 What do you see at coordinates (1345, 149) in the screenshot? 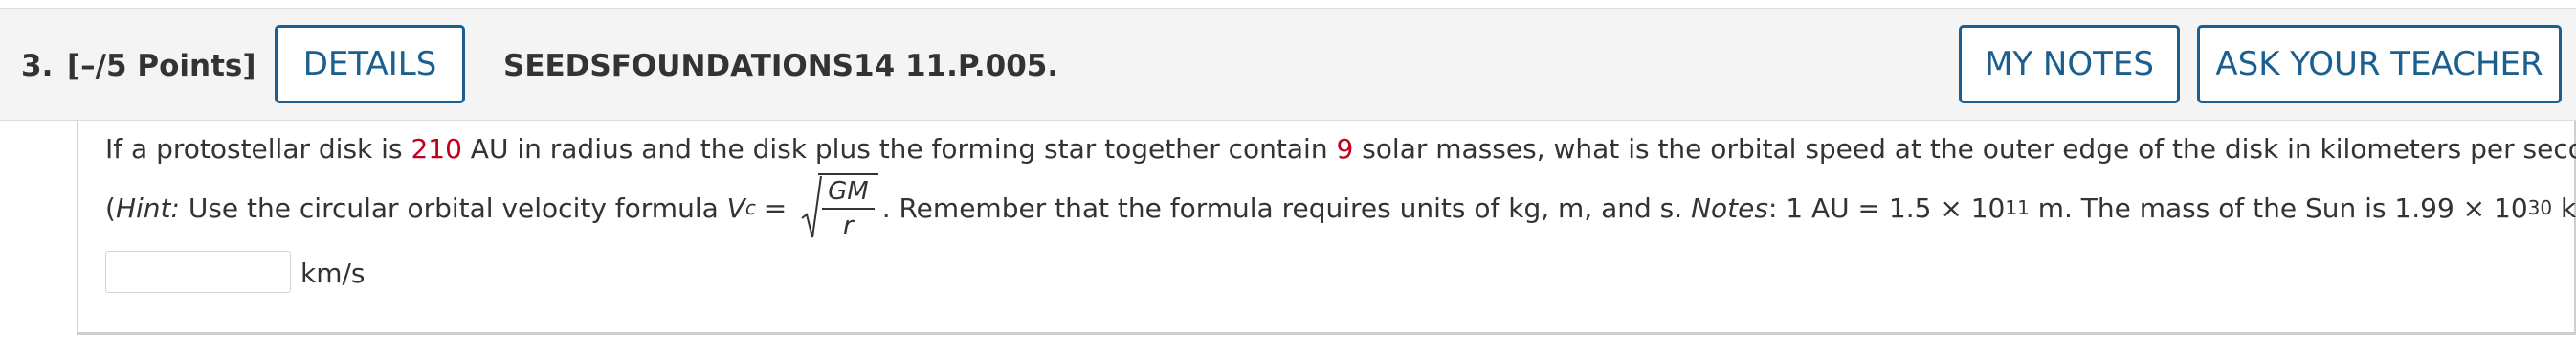
I see `mass-value: 9` at bounding box center [1345, 149].